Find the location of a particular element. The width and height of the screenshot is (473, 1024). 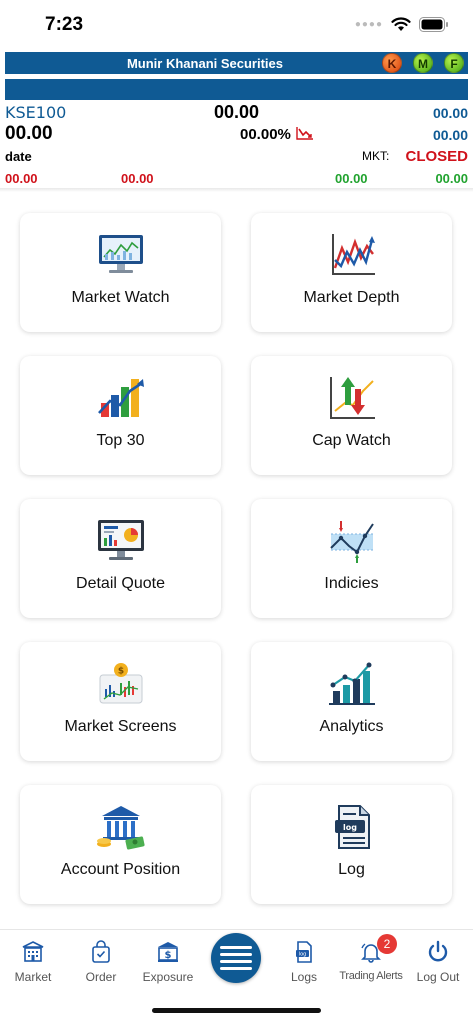

tile-label: Top 30 is located at coordinates (120, 440).